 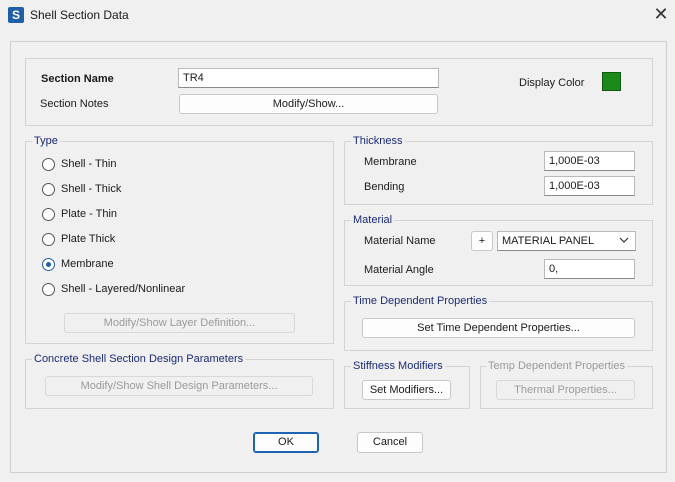 What do you see at coordinates (420, 301) in the screenshot?
I see `time-dependent-legend: Time Dependent Properties` at bounding box center [420, 301].